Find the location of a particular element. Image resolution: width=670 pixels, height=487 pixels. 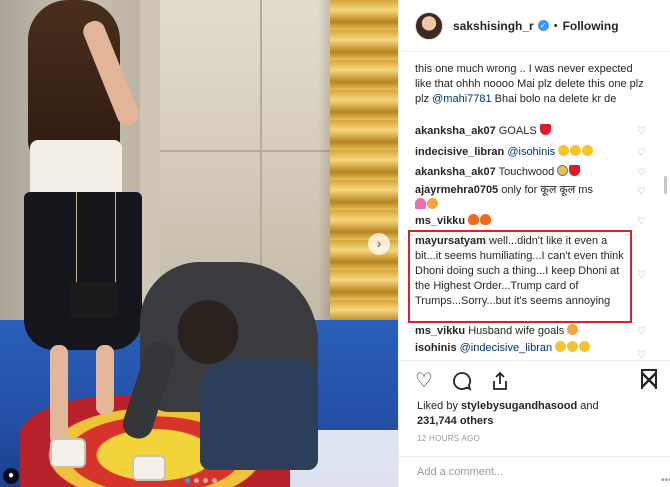

crying-emoji-icon is located at coordinates (563, 170).